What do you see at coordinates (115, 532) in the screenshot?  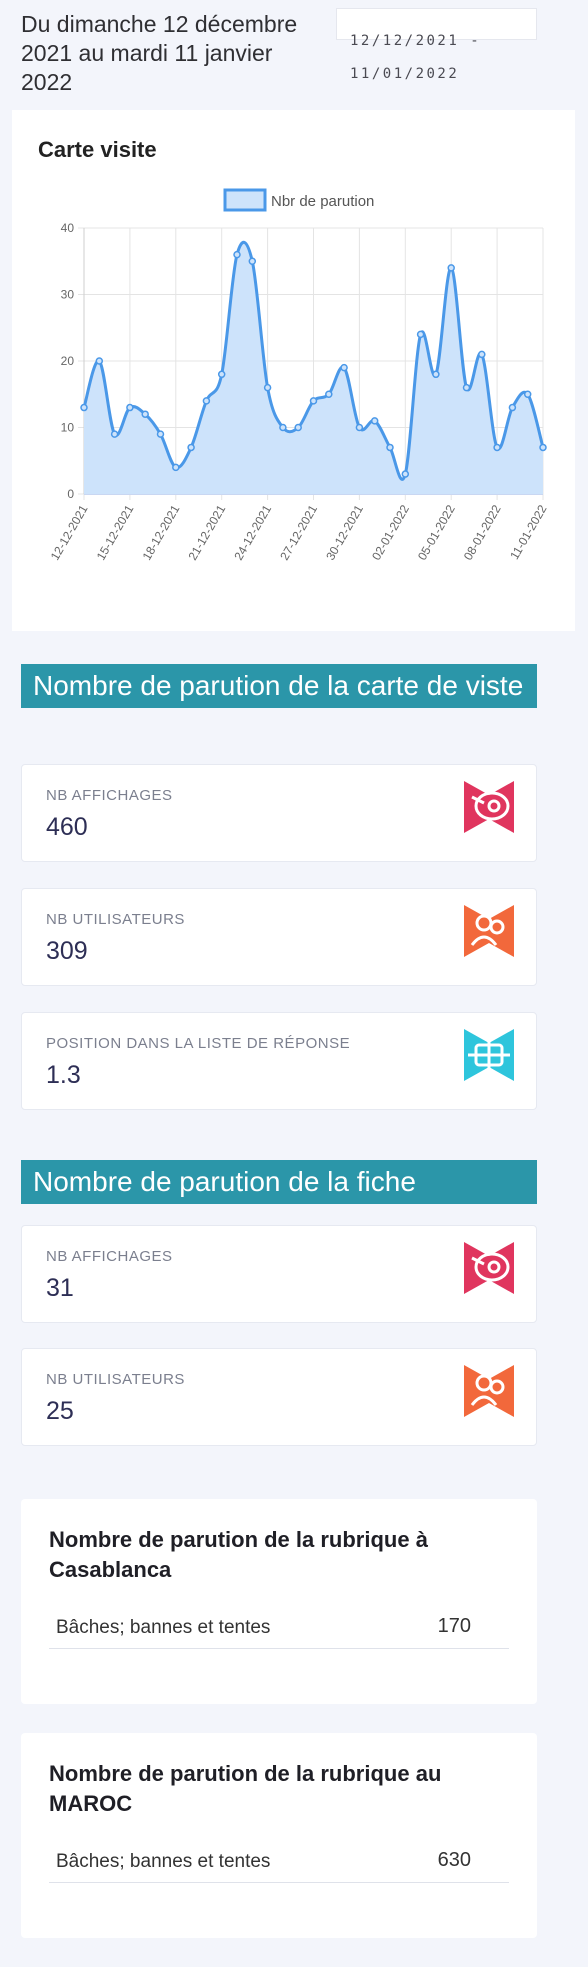 I see `x-tick-label: 15-12-2021` at bounding box center [115, 532].